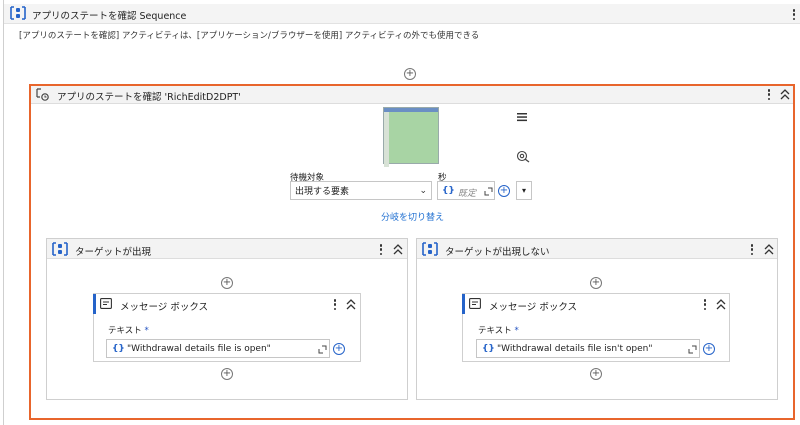  I want to click on more-dropdown-button: ▾, so click(524, 190).